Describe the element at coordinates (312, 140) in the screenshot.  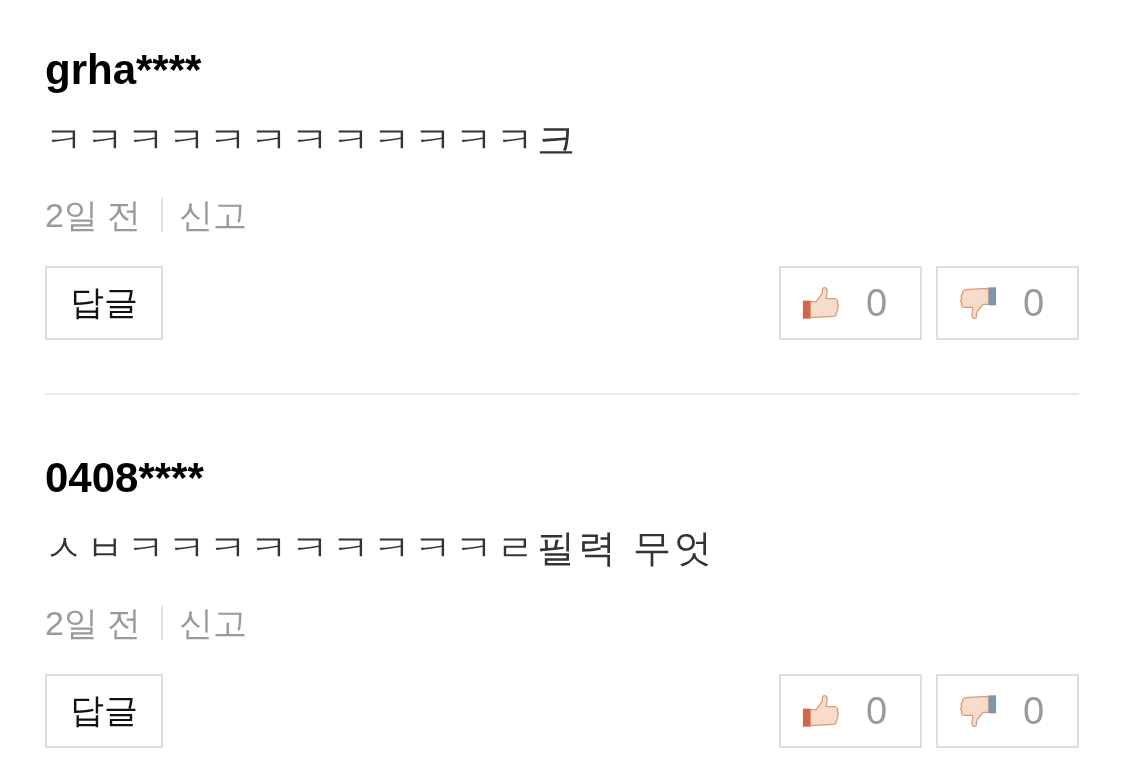
I see `comment-text: ㅋㅋㅋㅋㅋㅋㅋㅋㅋㅋㅋㅋ크` at that location.